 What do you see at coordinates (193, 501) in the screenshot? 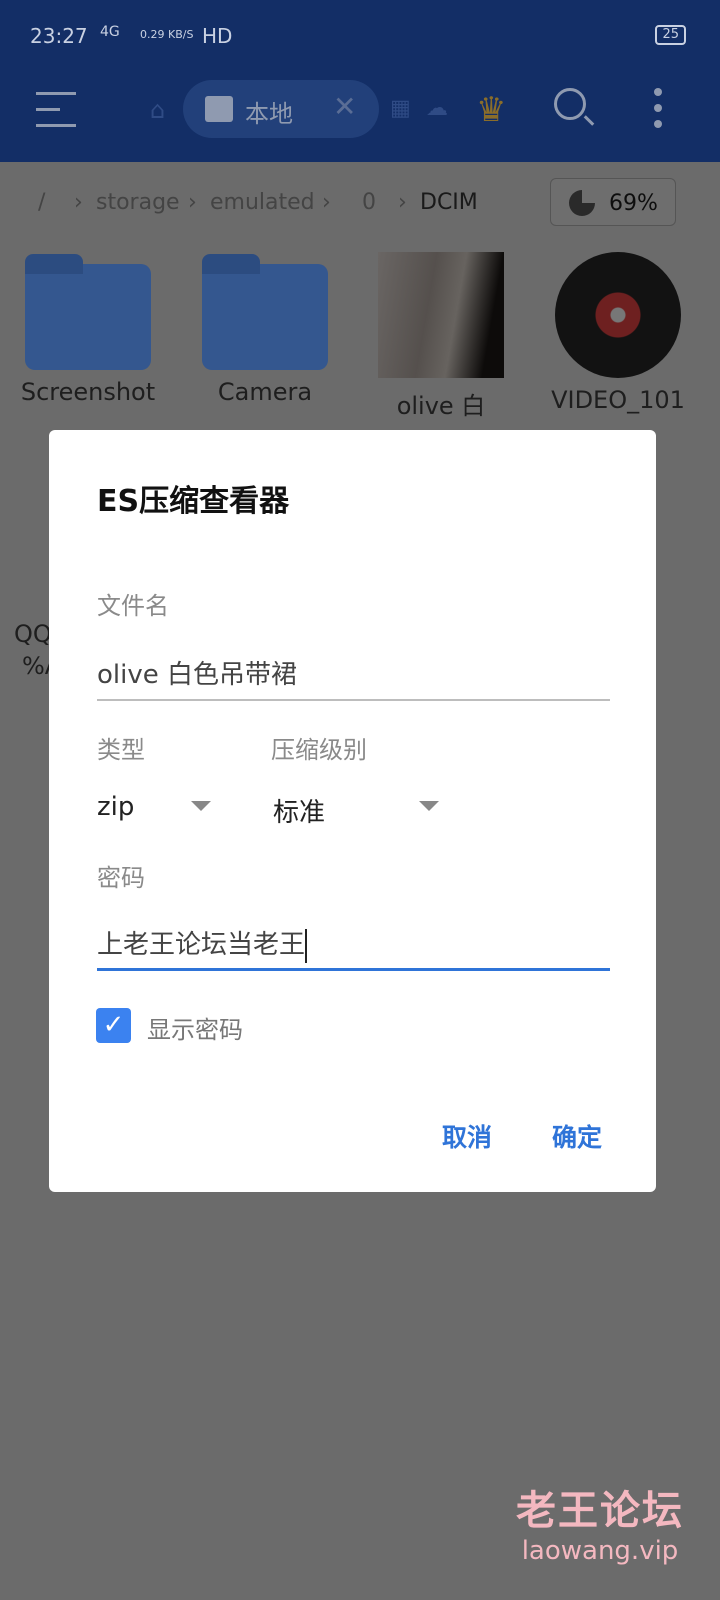
I see `dialog-title: ES压缩查看器` at bounding box center [193, 501].